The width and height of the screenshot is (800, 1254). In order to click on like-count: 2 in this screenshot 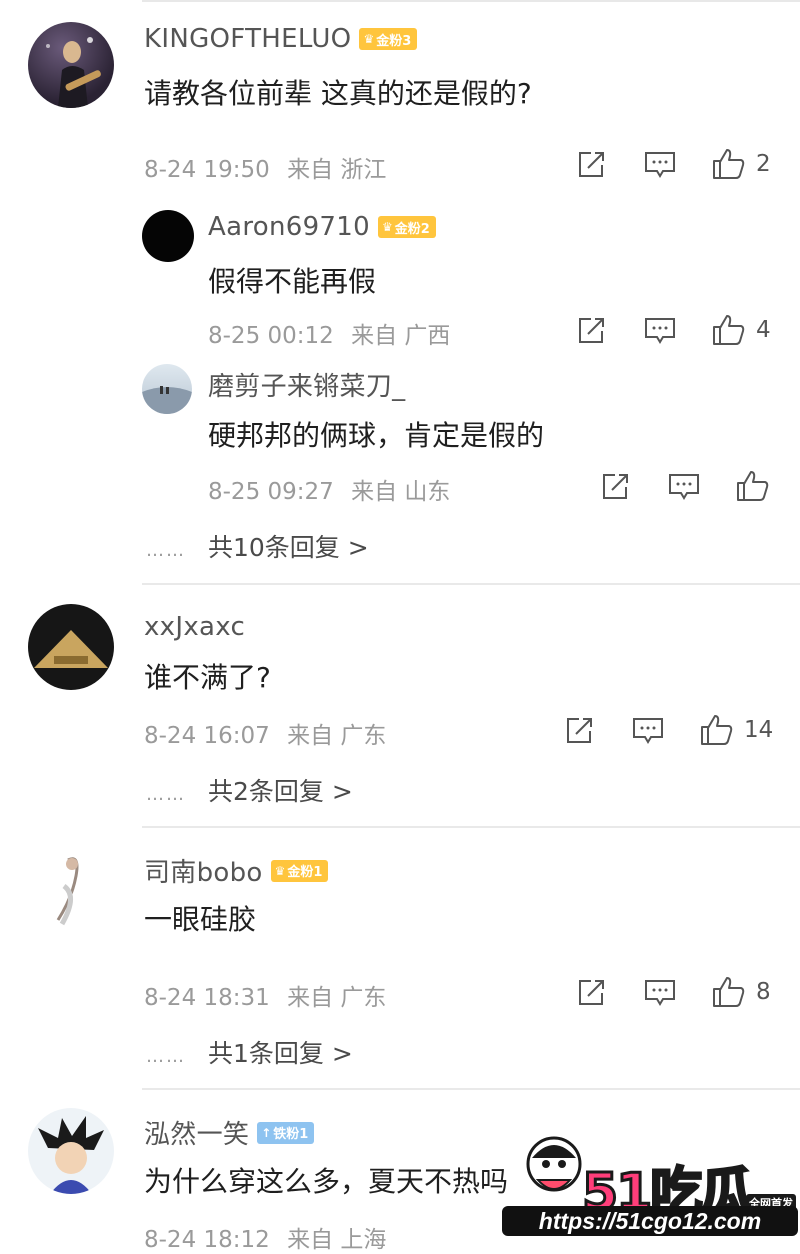, I will do `click(763, 164)`.